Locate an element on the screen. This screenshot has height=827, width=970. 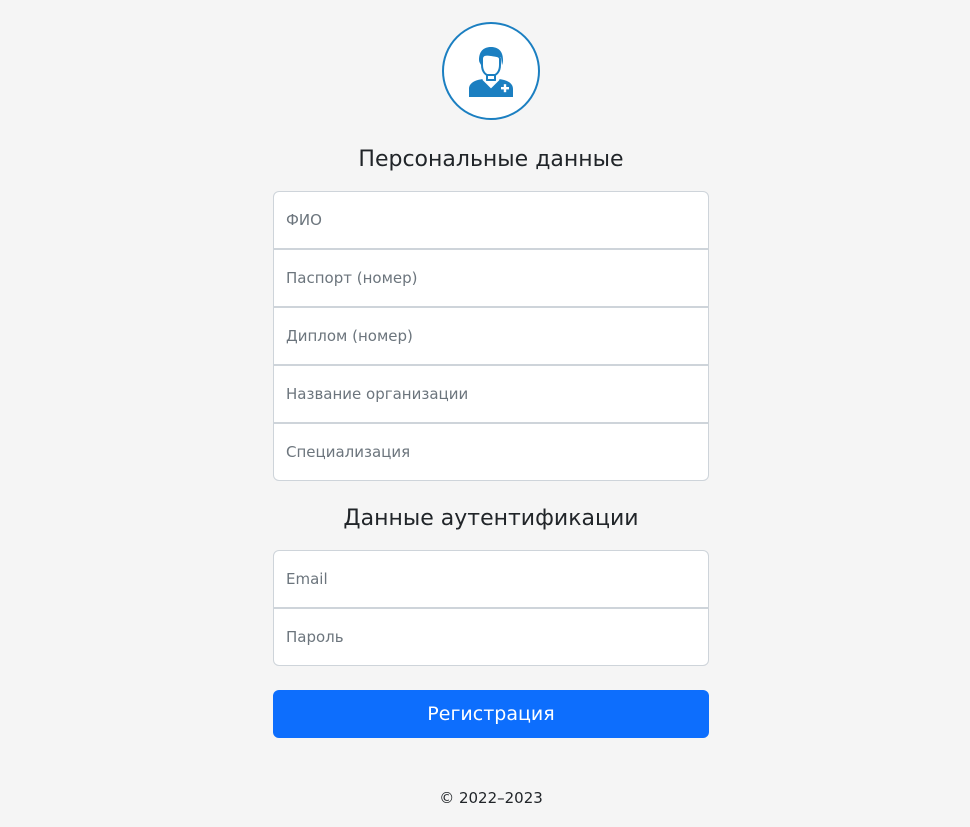
copyright-footer: © 2022–2023 is located at coordinates (491, 798).